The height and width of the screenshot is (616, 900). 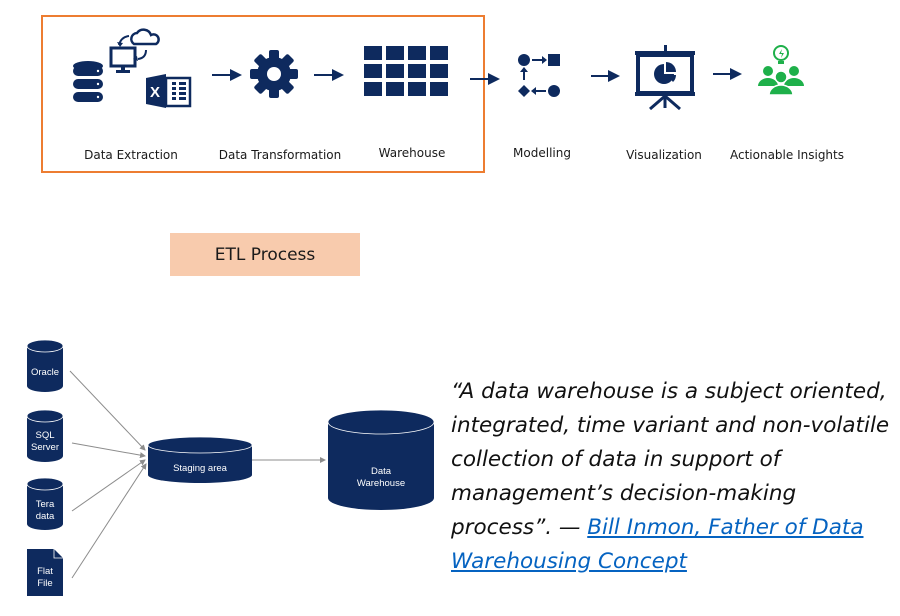 I want to click on source-oracle: Oracle, so click(x=45, y=365).